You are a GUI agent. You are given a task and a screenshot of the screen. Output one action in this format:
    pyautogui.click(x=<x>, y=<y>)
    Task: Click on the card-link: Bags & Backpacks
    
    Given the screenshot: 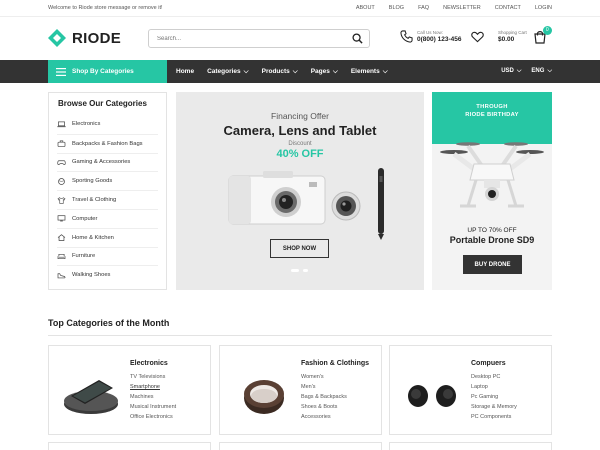 What is the action you would take?
    pyautogui.click(x=324, y=397)
    